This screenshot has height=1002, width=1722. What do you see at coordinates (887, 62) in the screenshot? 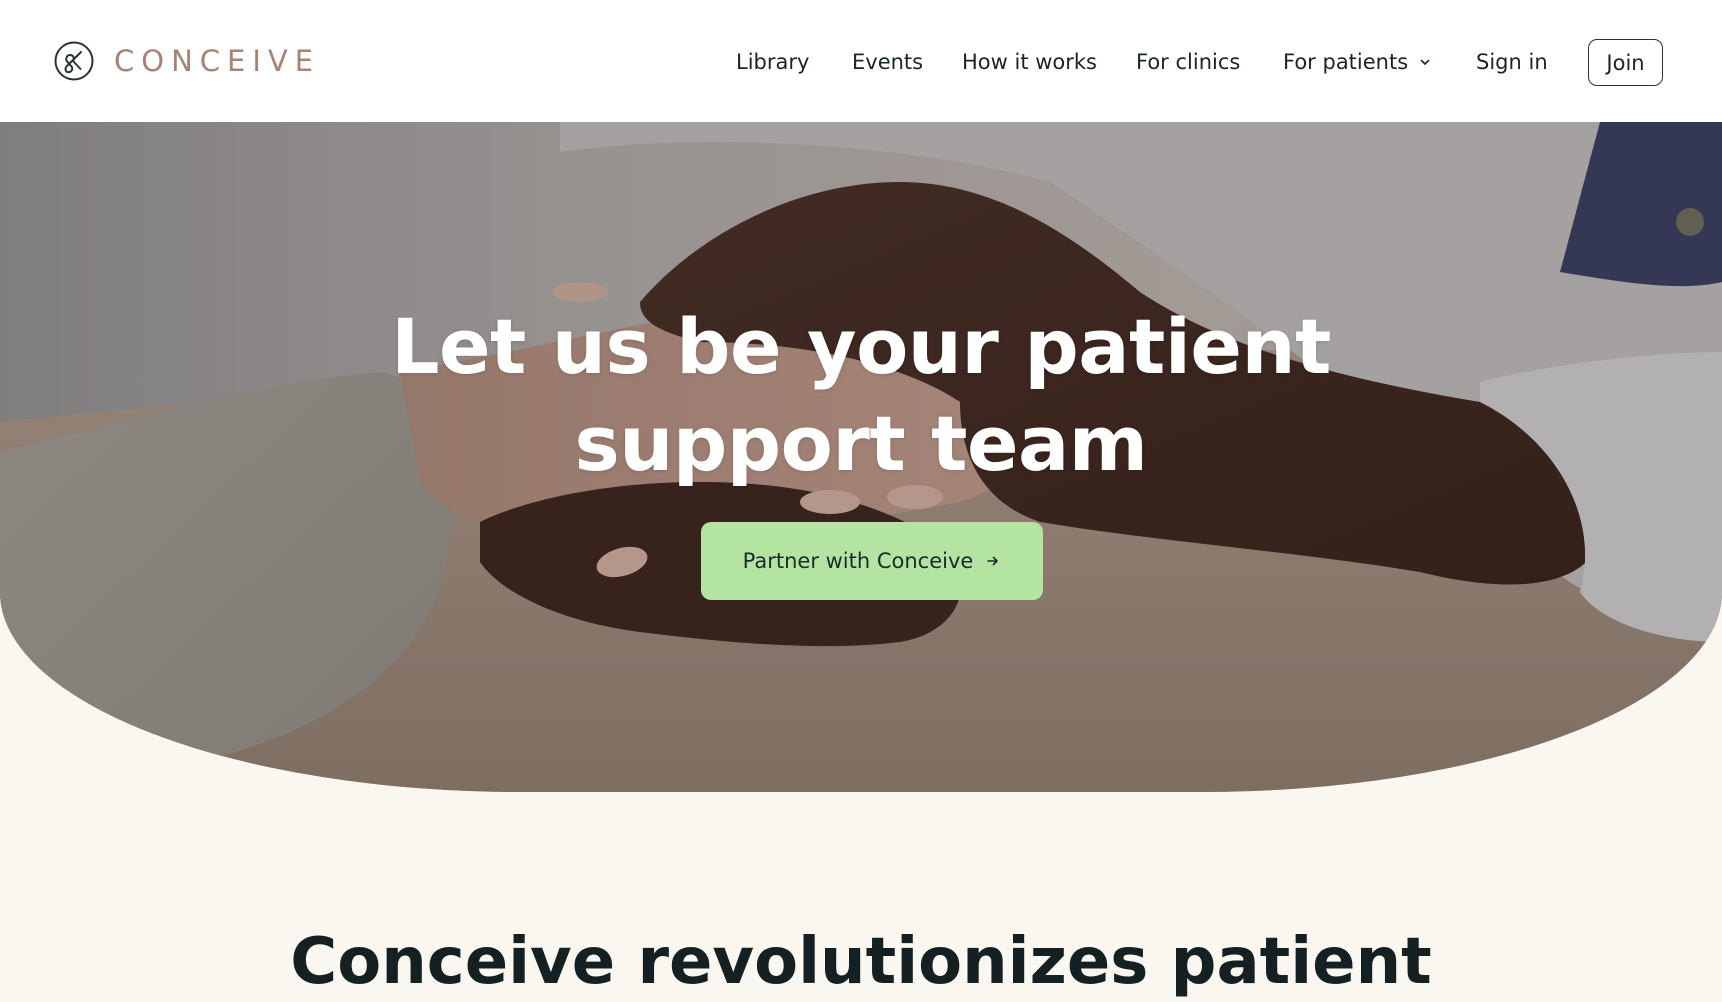
I see `nav-item-events: Events` at bounding box center [887, 62].